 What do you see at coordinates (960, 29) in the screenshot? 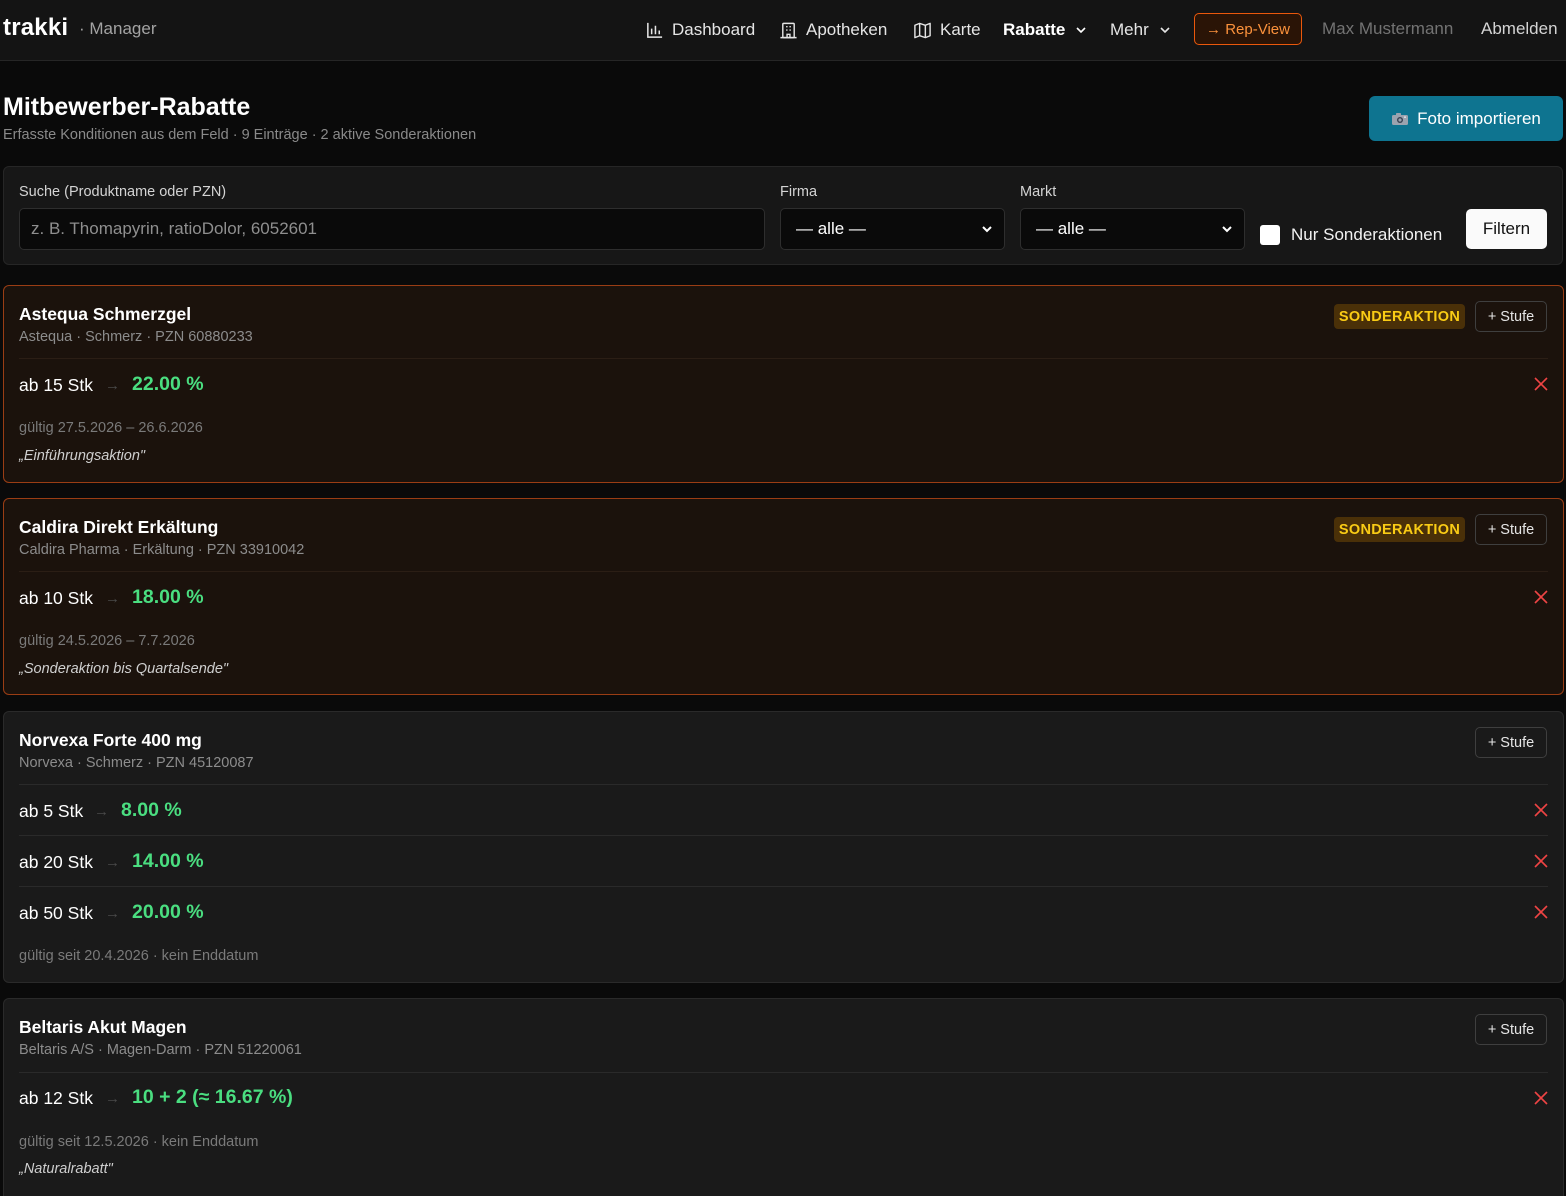
I see `nav-item-label: Karte` at bounding box center [960, 29].